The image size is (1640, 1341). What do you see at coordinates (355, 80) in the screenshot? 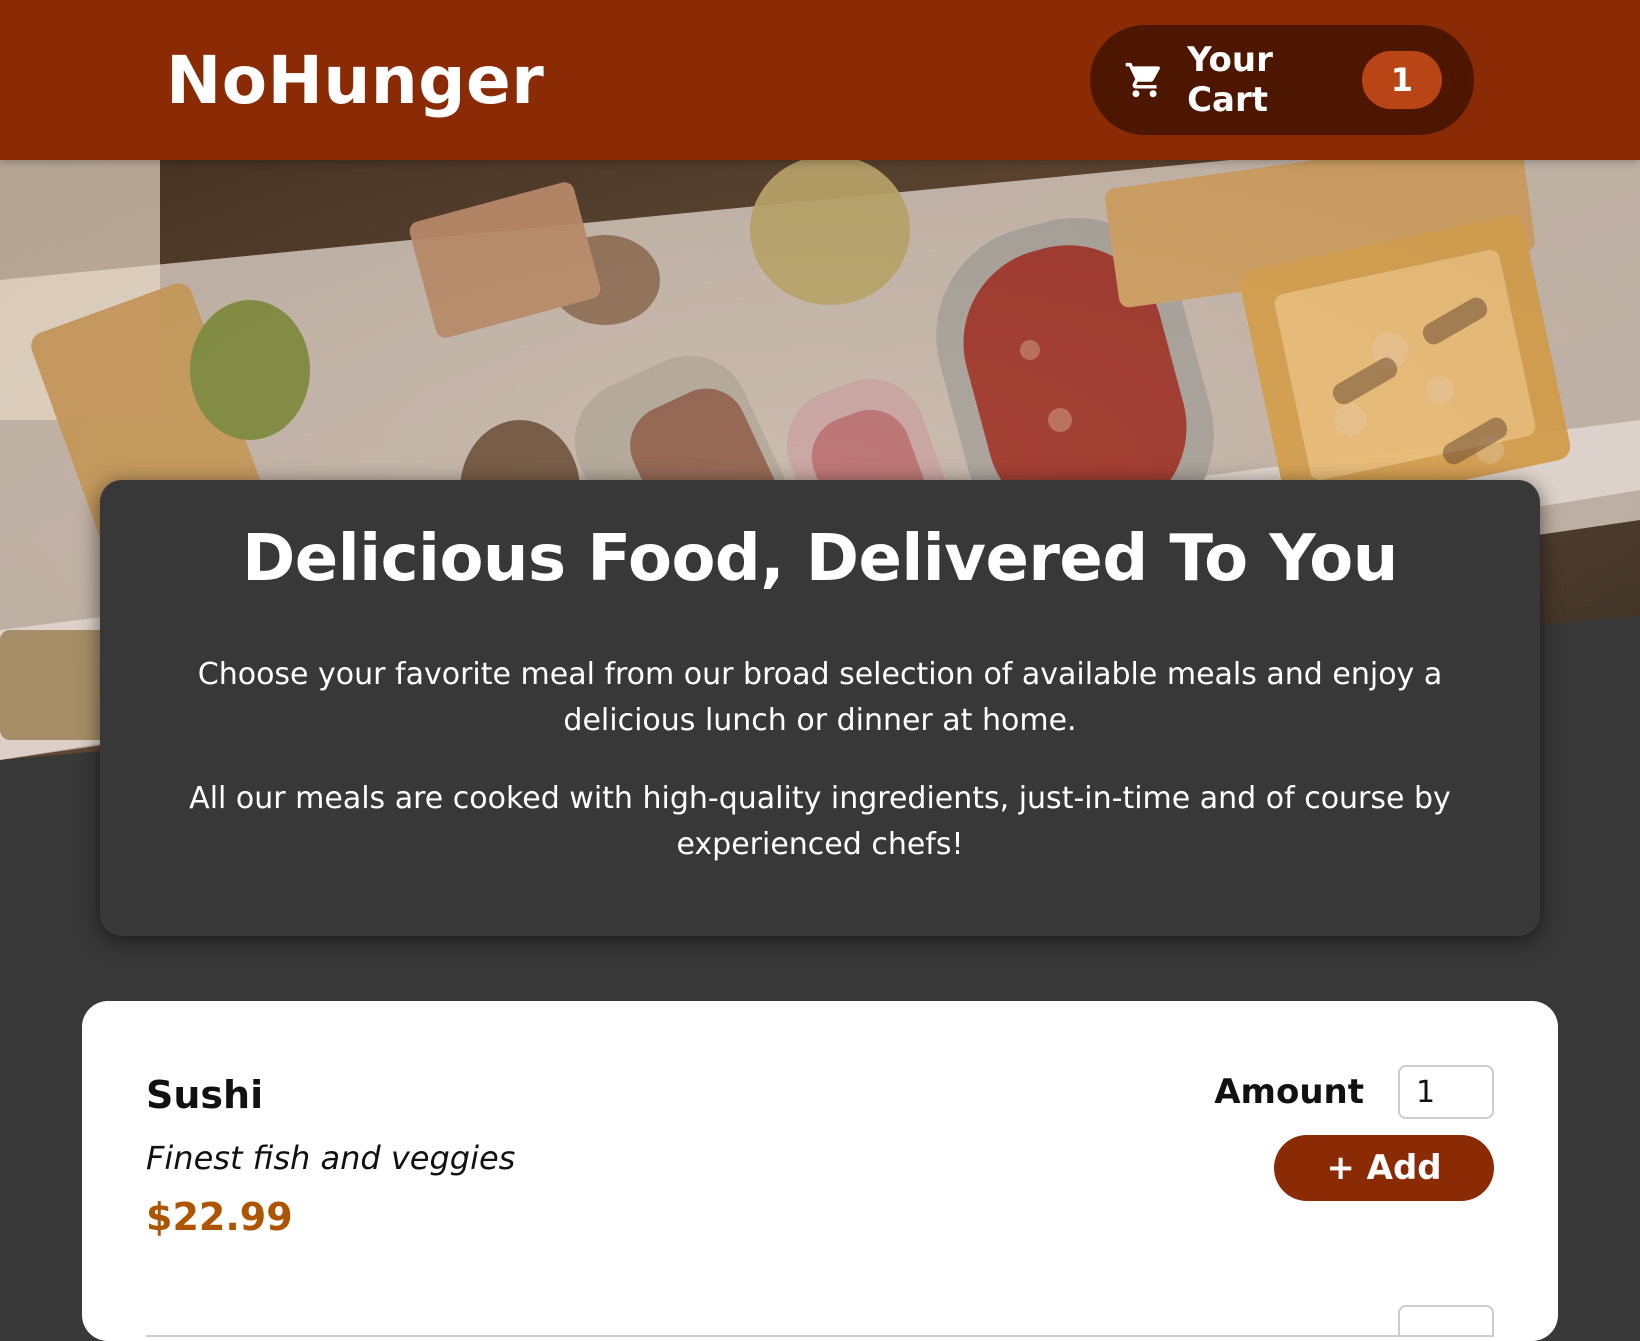
I see `brand-title: NoHunger` at bounding box center [355, 80].